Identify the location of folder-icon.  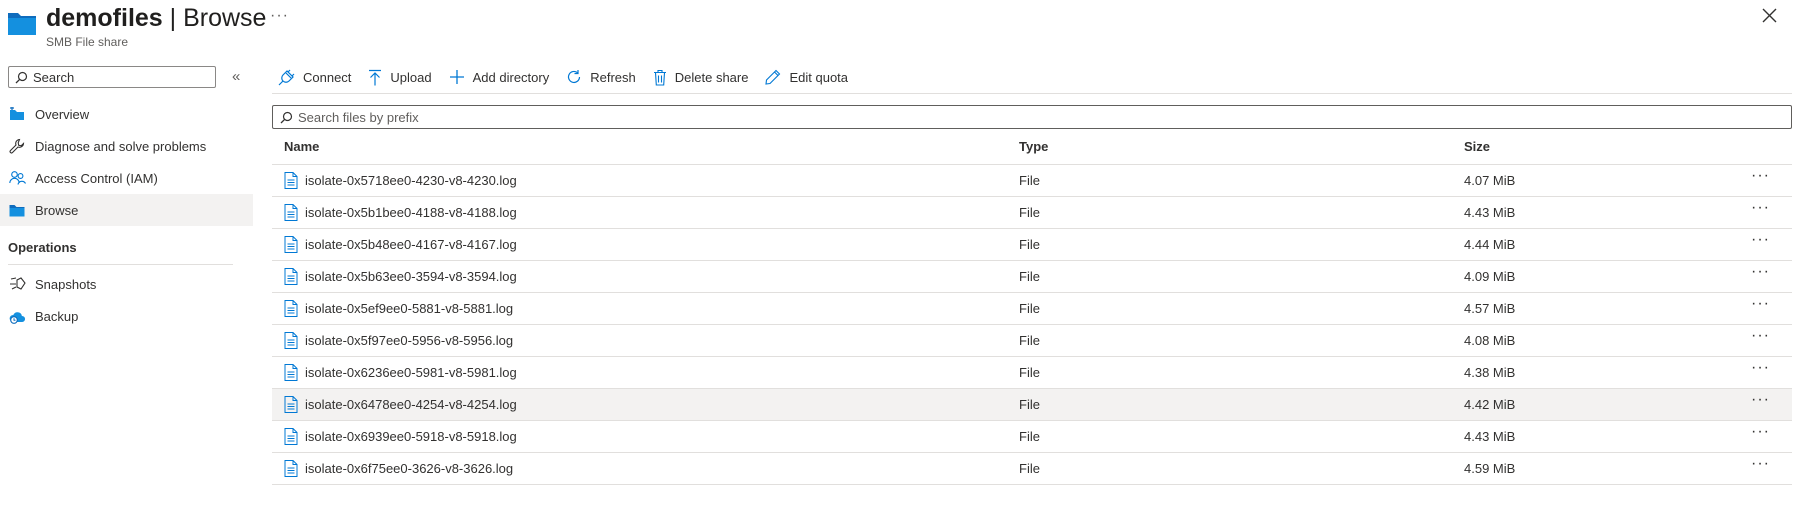
(17, 210).